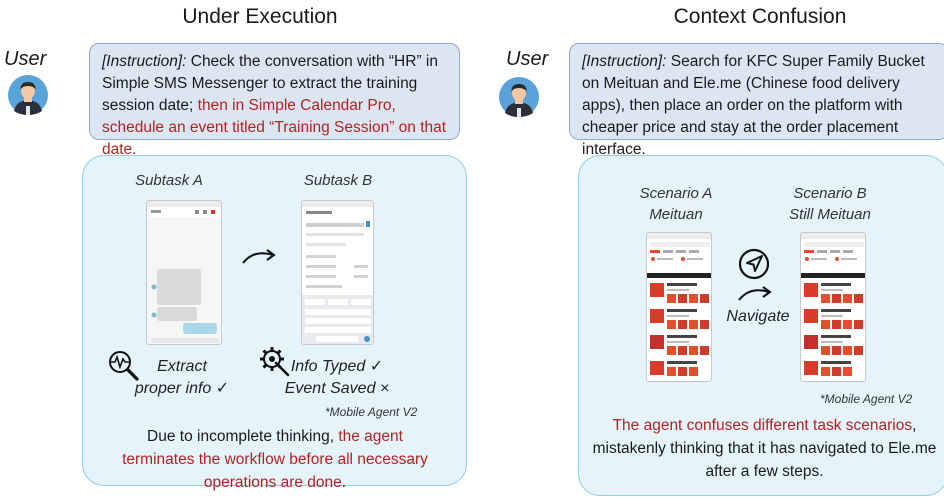  What do you see at coordinates (337, 388) in the screenshot?
I see `caption-b-line2: Event Saved ×` at bounding box center [337, 388].